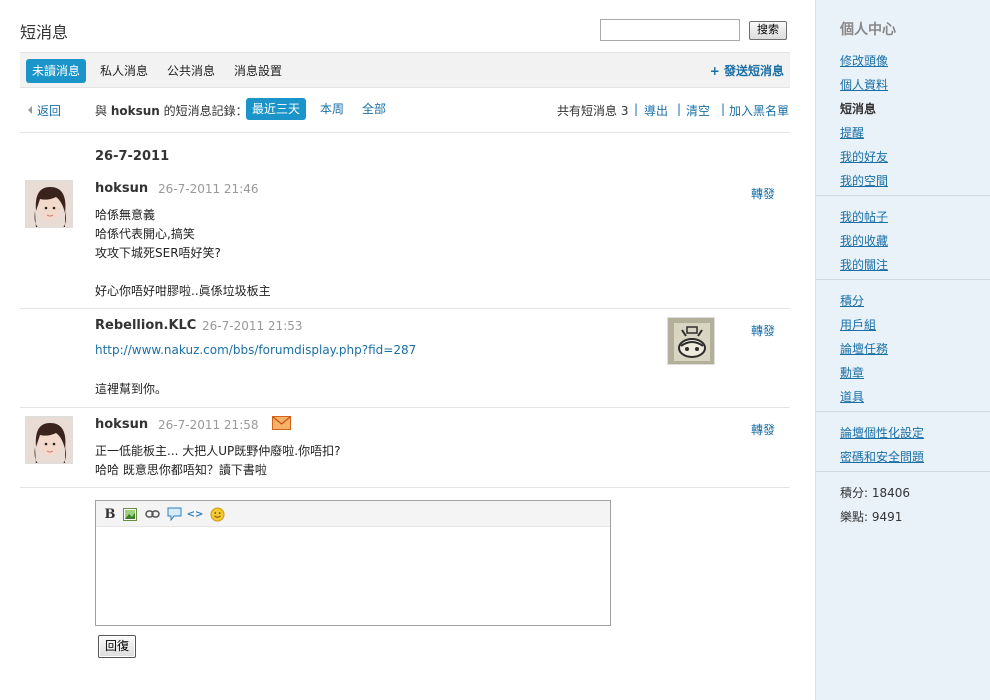  Describe the element at coordinates (110, 514) in the screenshot. I see `bold-icon: B` at that location.